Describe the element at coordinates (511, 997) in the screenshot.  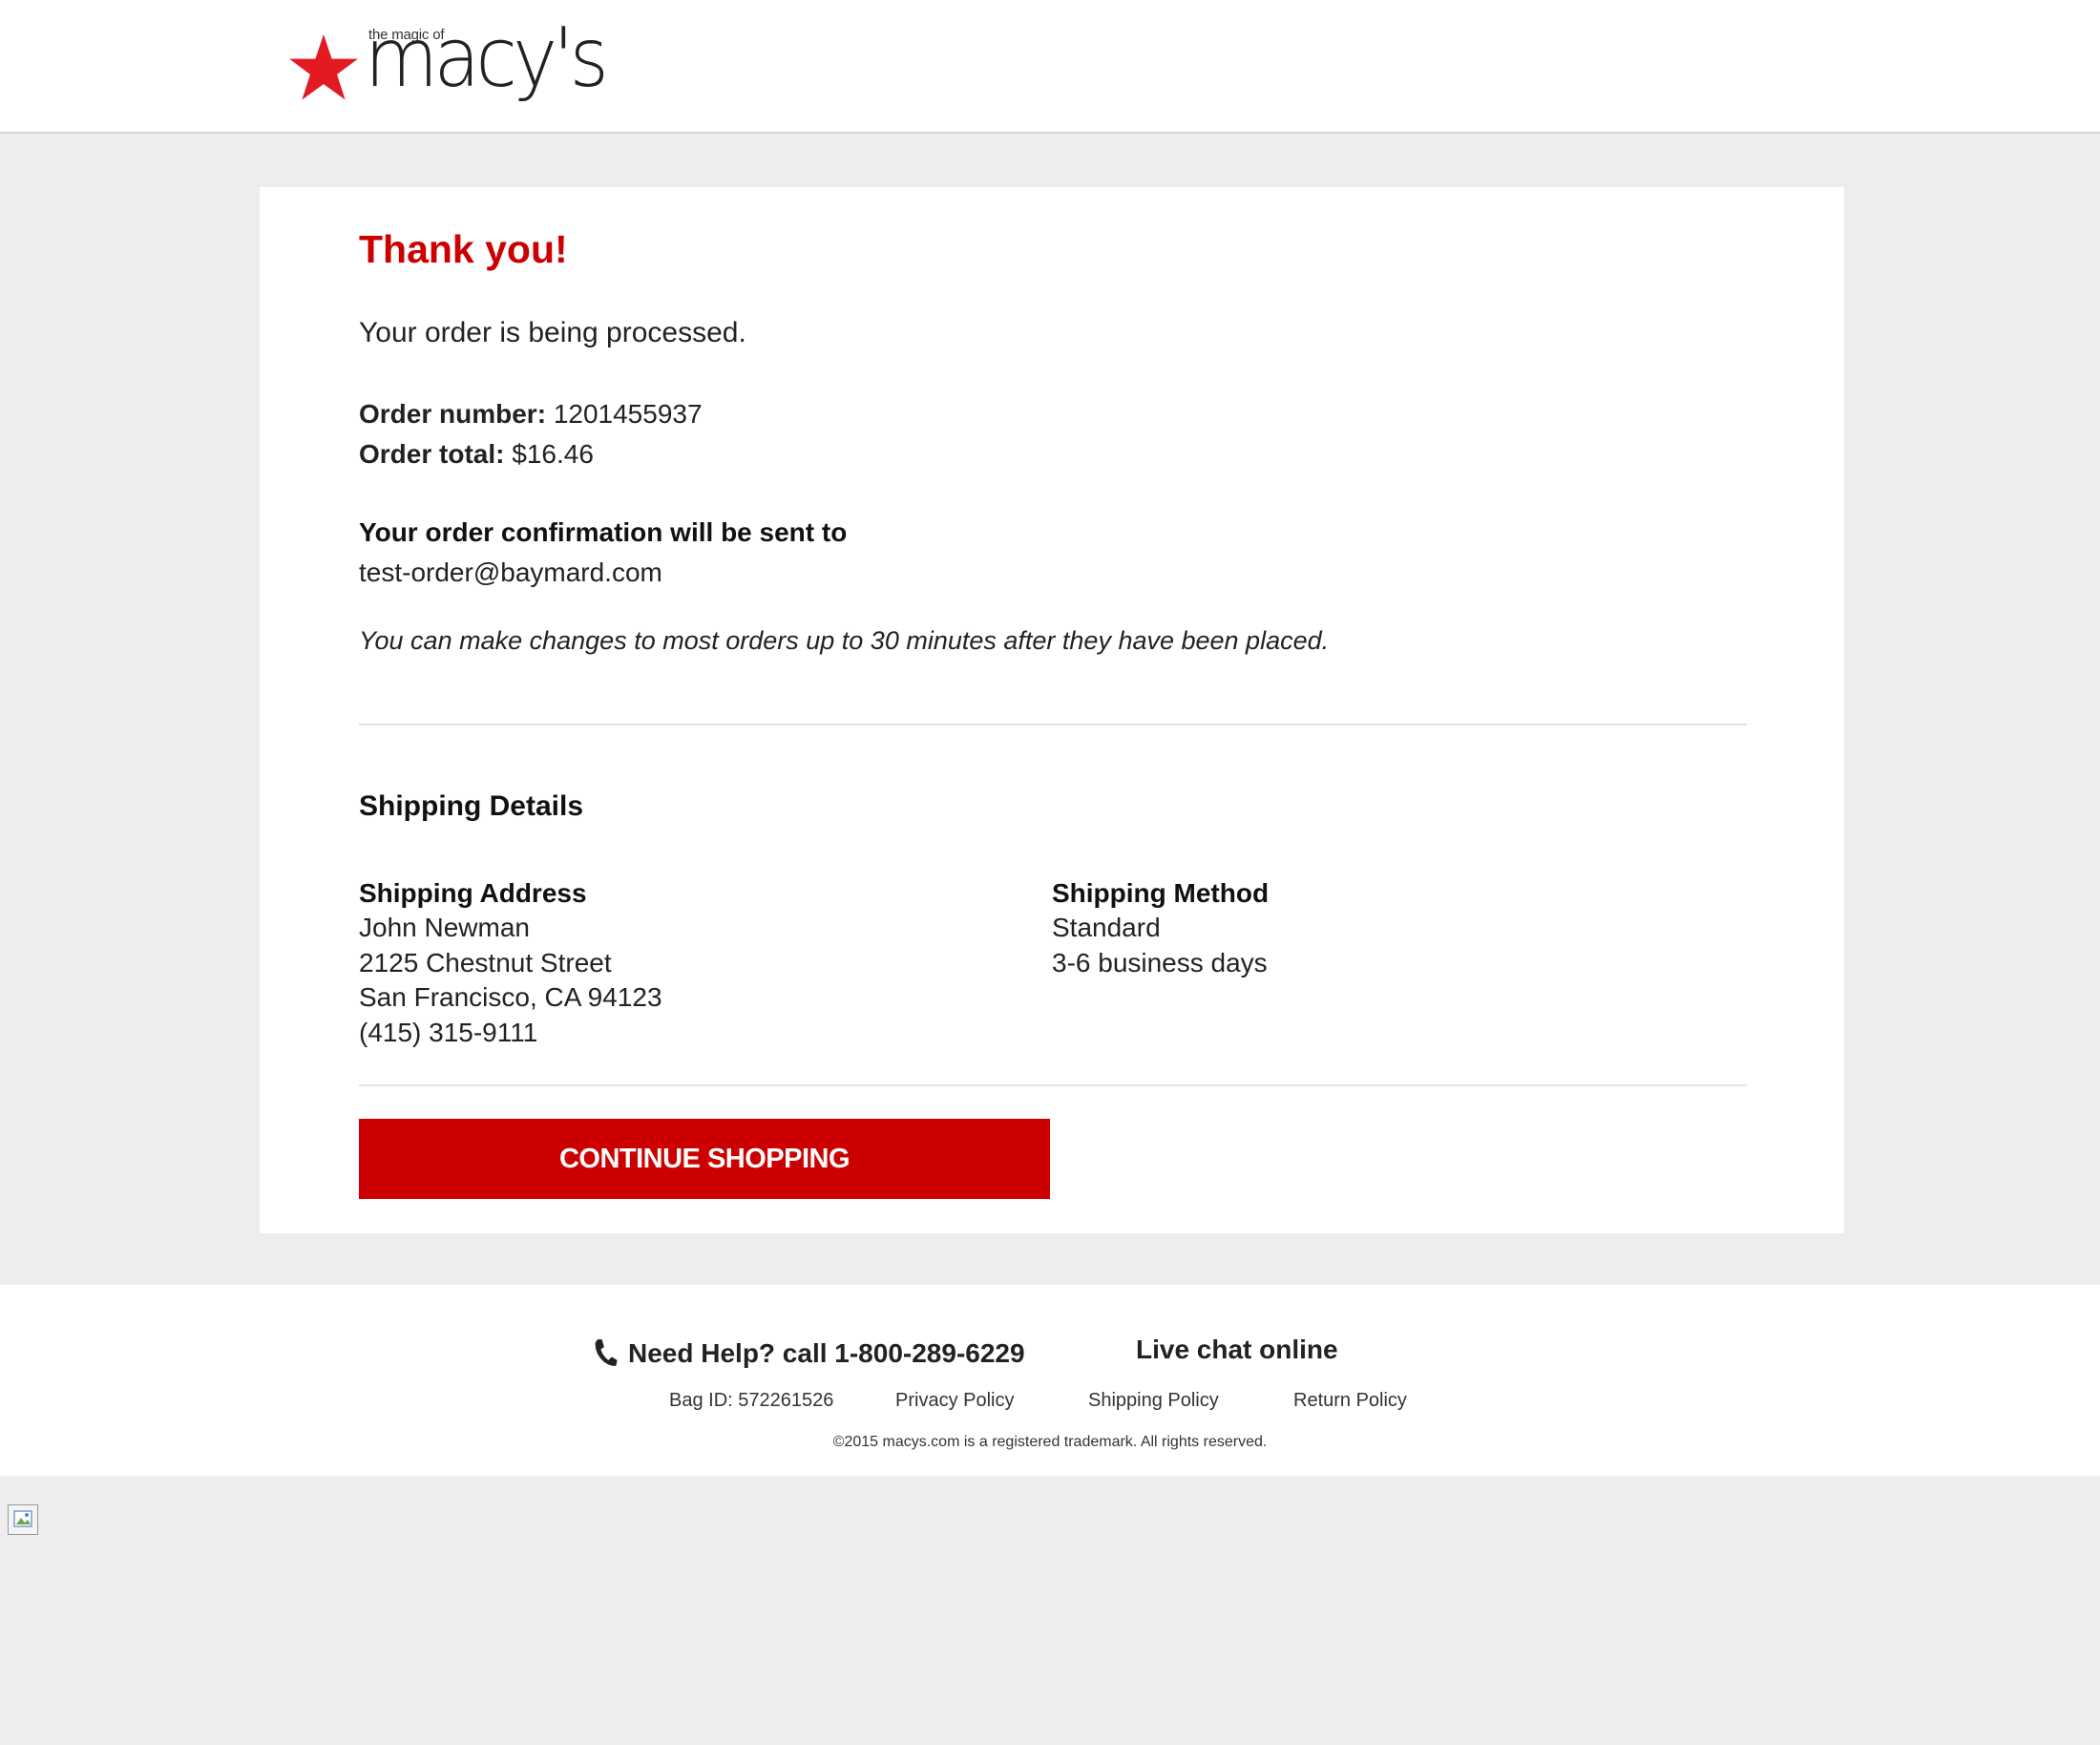
I see `address-city: San Francisco, CA 94123` at that location.